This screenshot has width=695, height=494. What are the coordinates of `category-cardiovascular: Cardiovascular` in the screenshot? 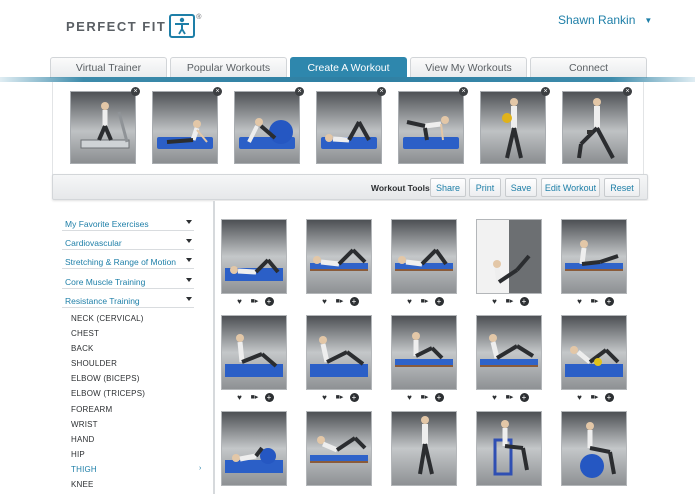 It's located at (128, 243).